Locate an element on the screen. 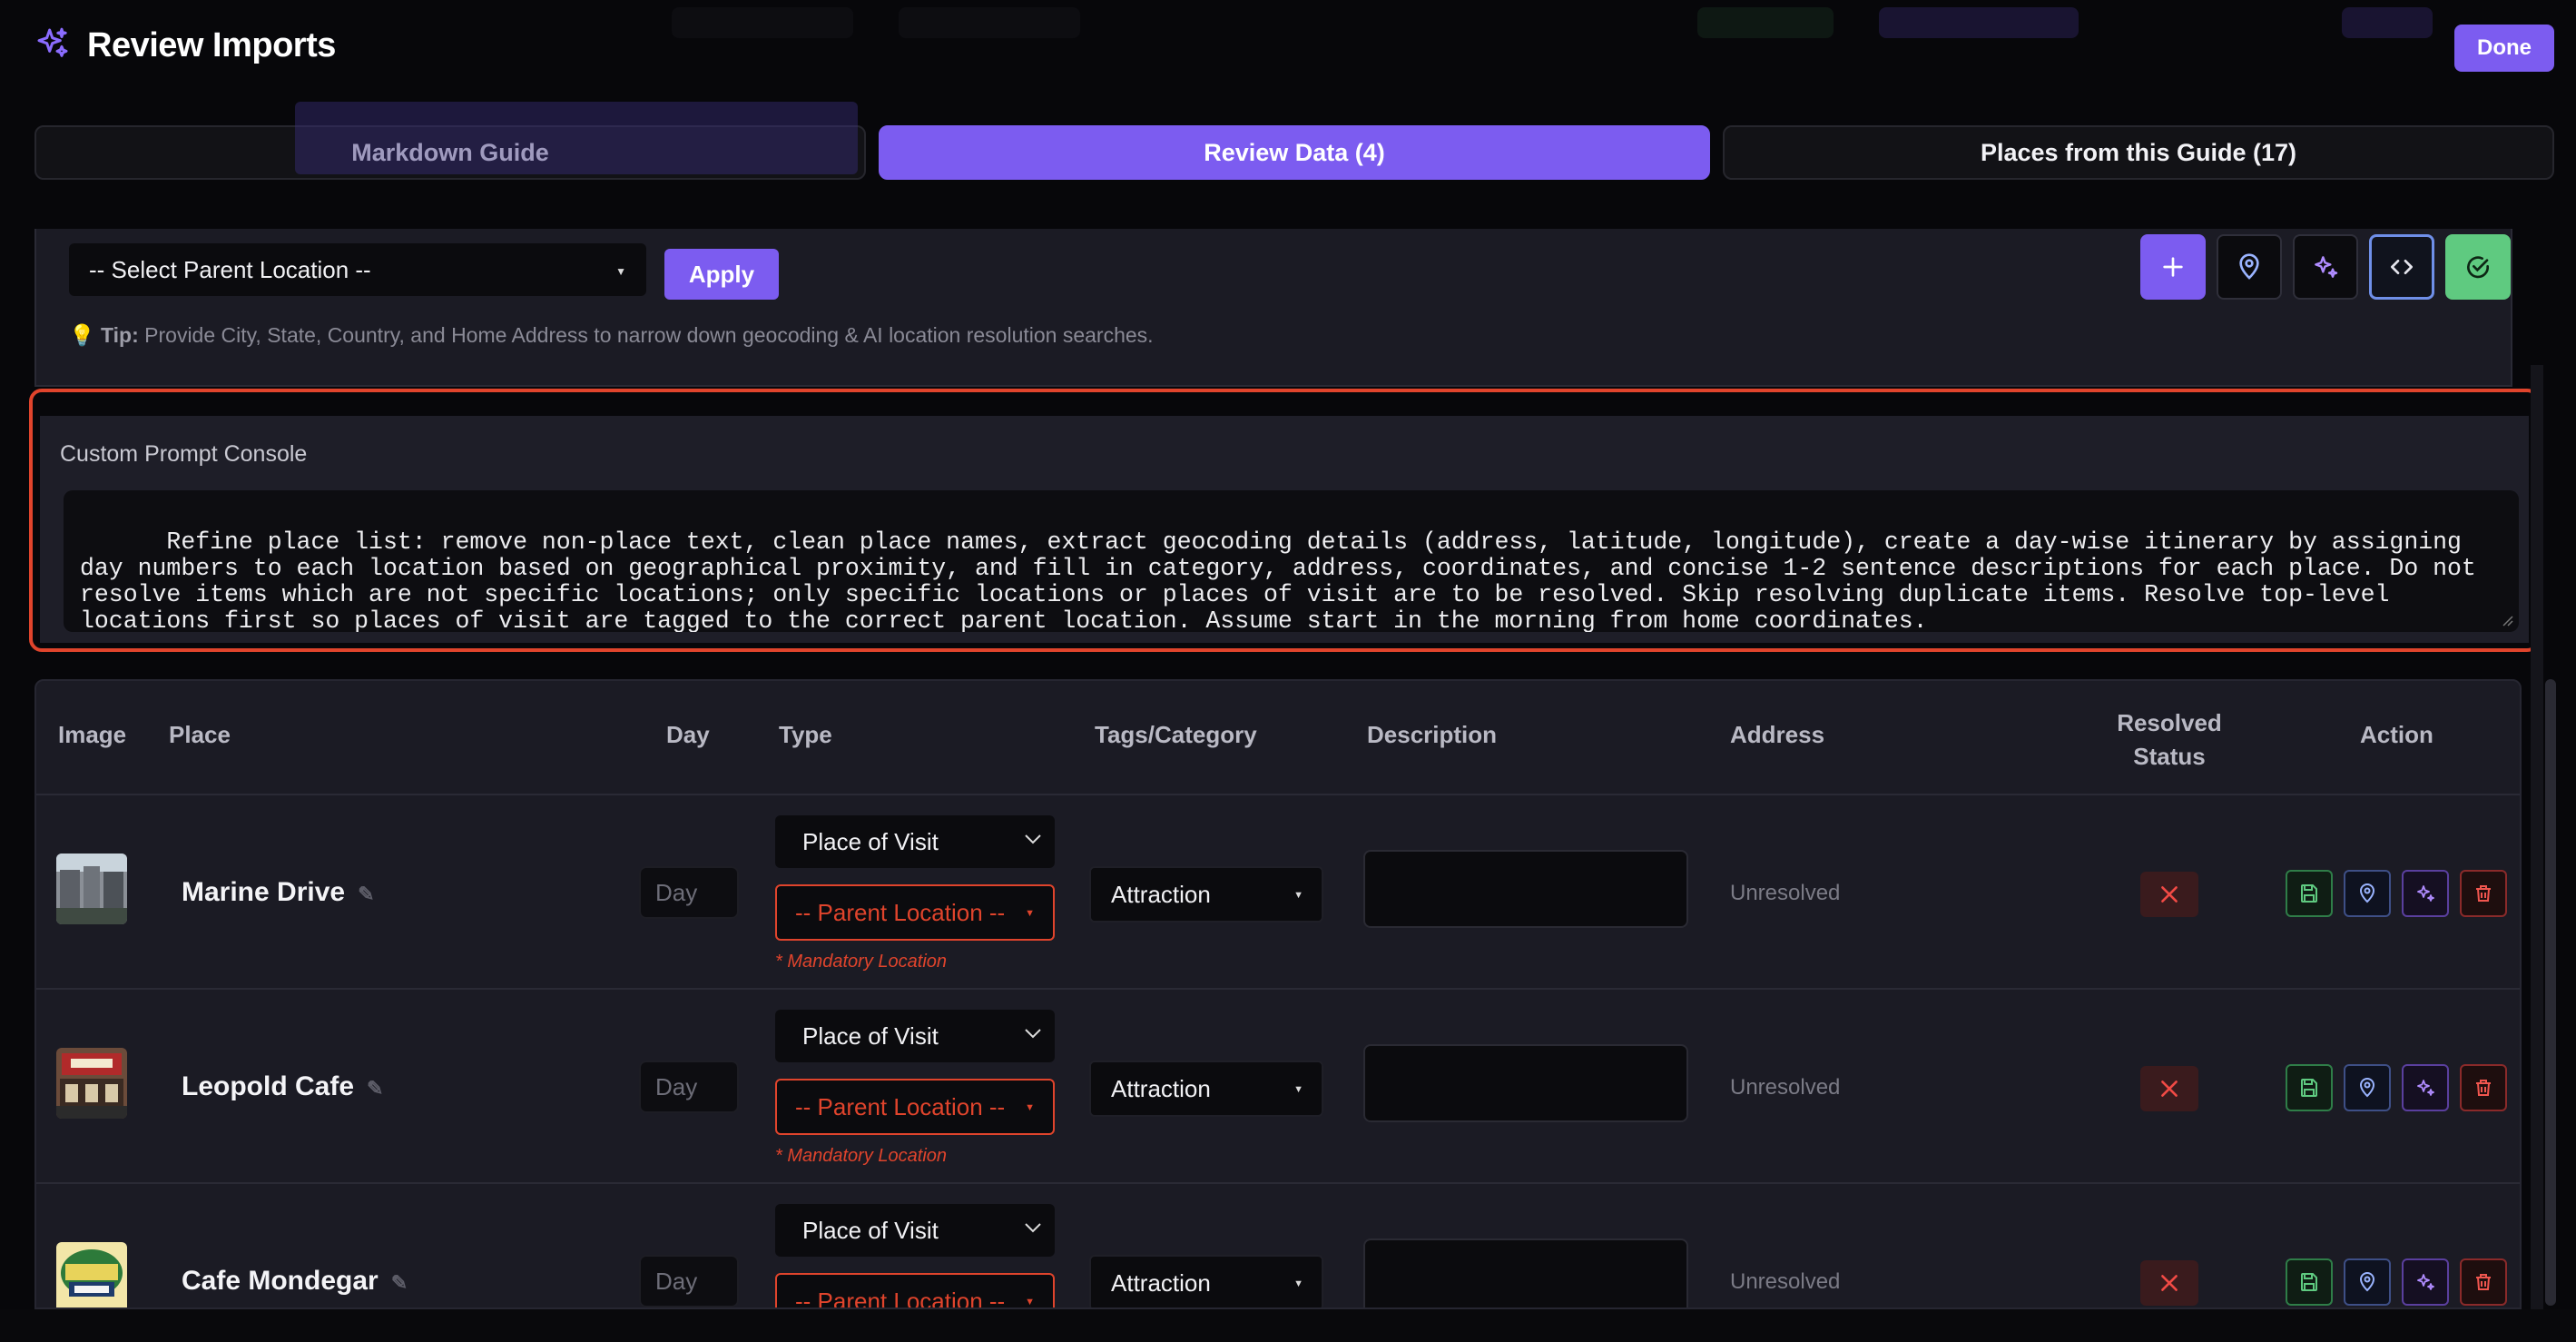  place-name: Cafe Mondegar ✎ is located at coordinates (295, 1281).